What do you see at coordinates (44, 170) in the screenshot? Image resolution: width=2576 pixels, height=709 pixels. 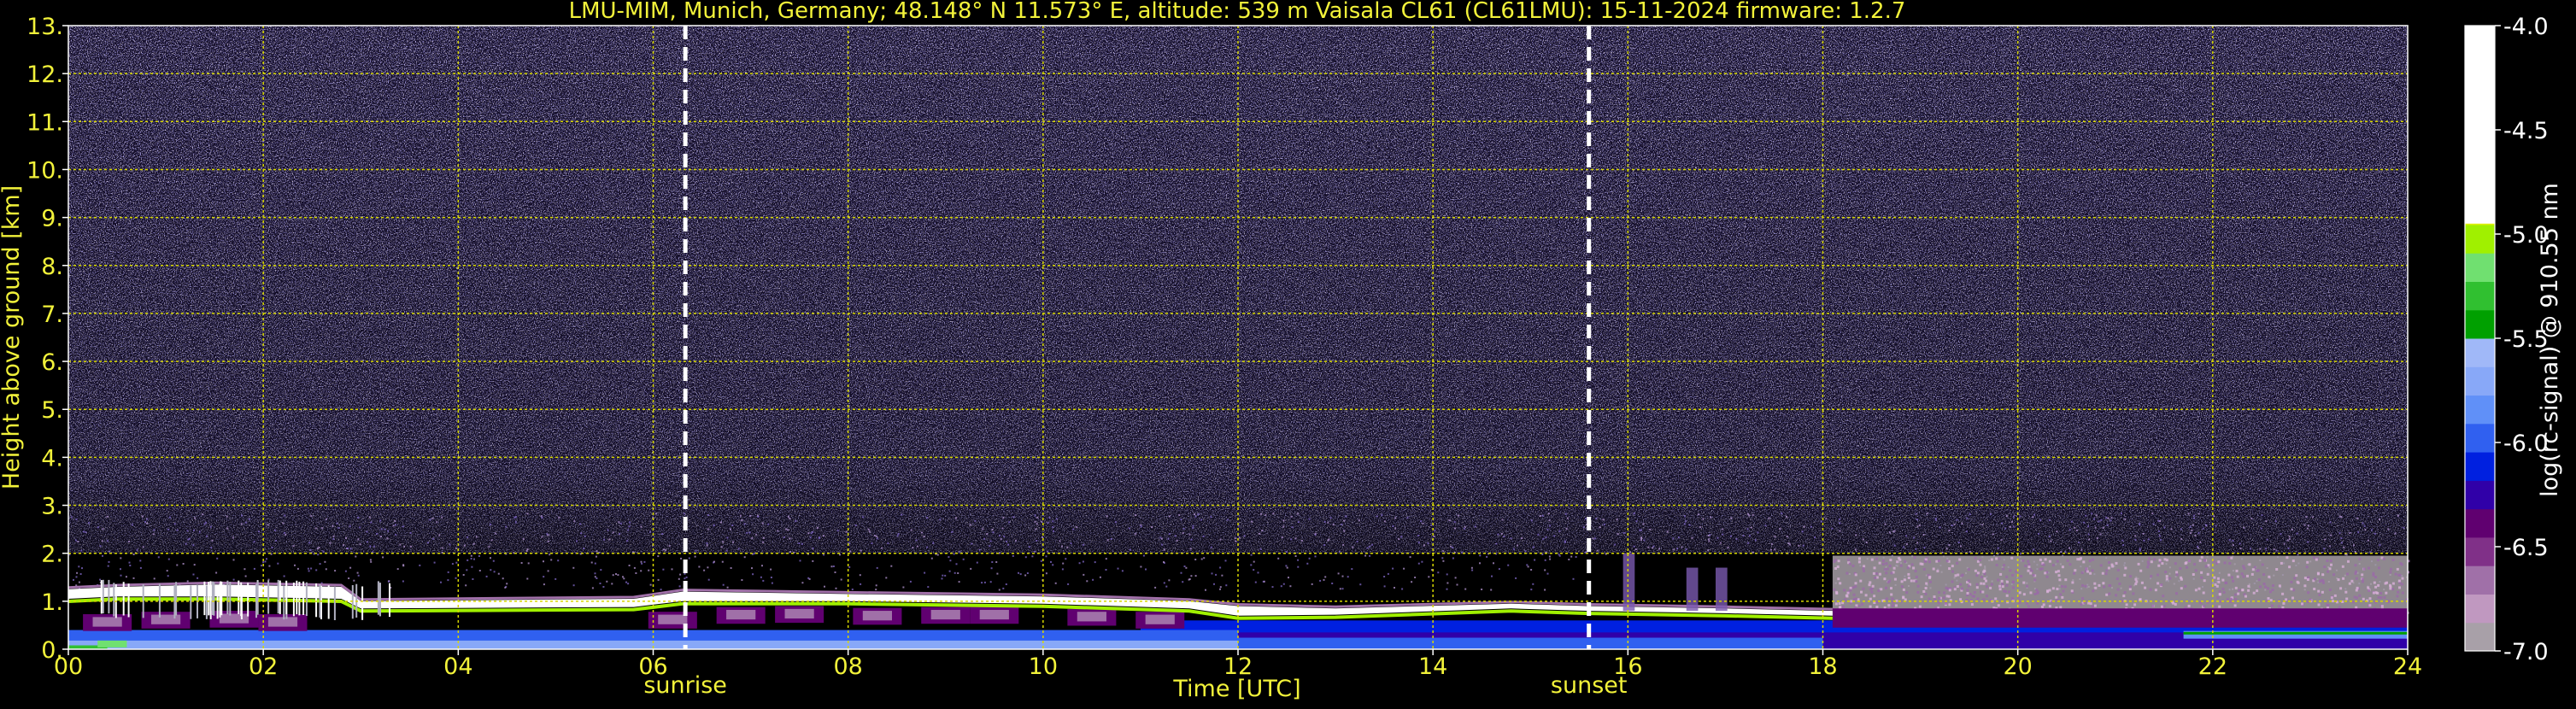 I see `y-tick-label: 10.` at bounding box center [44, 170].